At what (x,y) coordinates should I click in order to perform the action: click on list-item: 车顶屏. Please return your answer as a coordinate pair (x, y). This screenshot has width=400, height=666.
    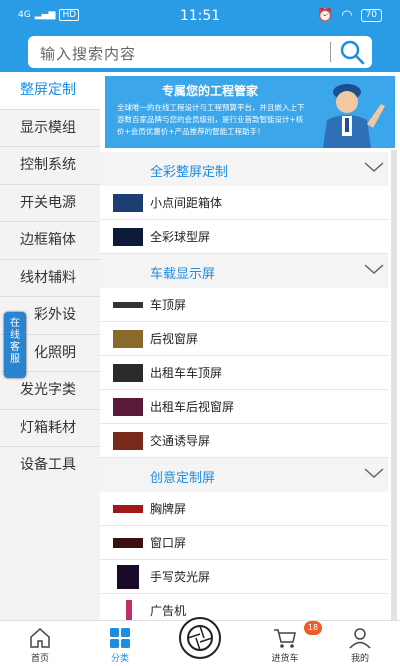
    Looking at the image, I should click on (244, 305).